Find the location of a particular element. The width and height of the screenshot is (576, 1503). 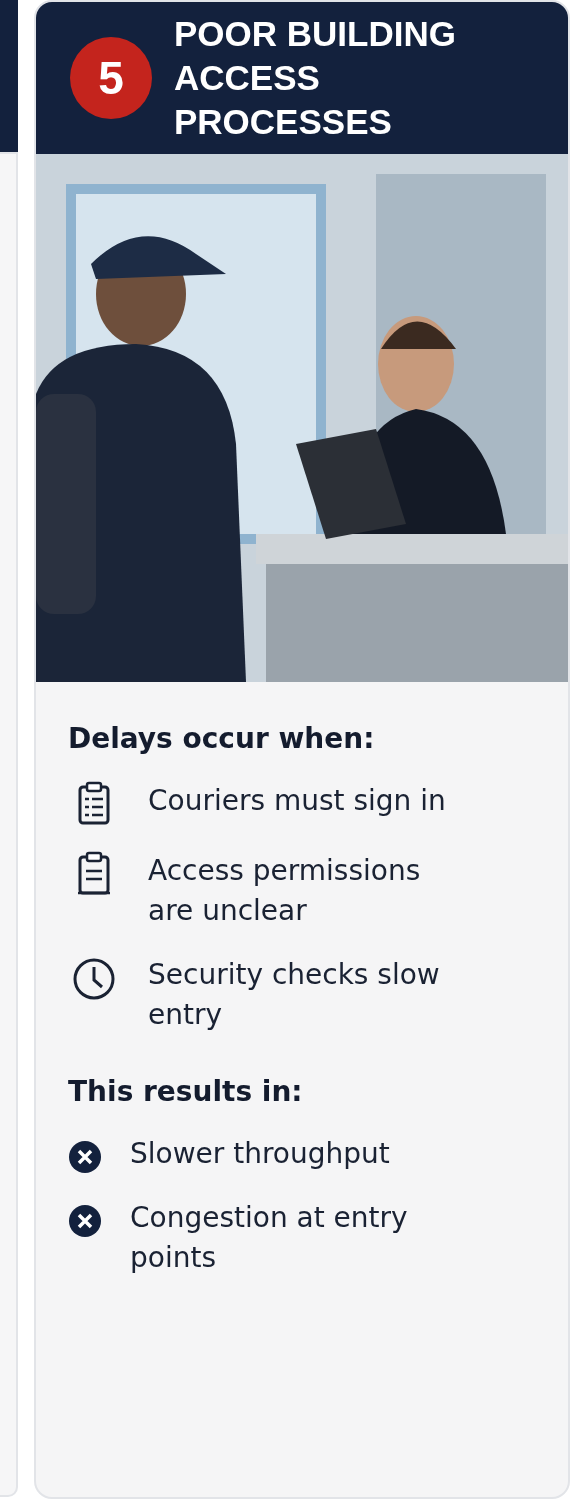

list-item-text: Congestion at entry points is located at coordinates (269, 1238).